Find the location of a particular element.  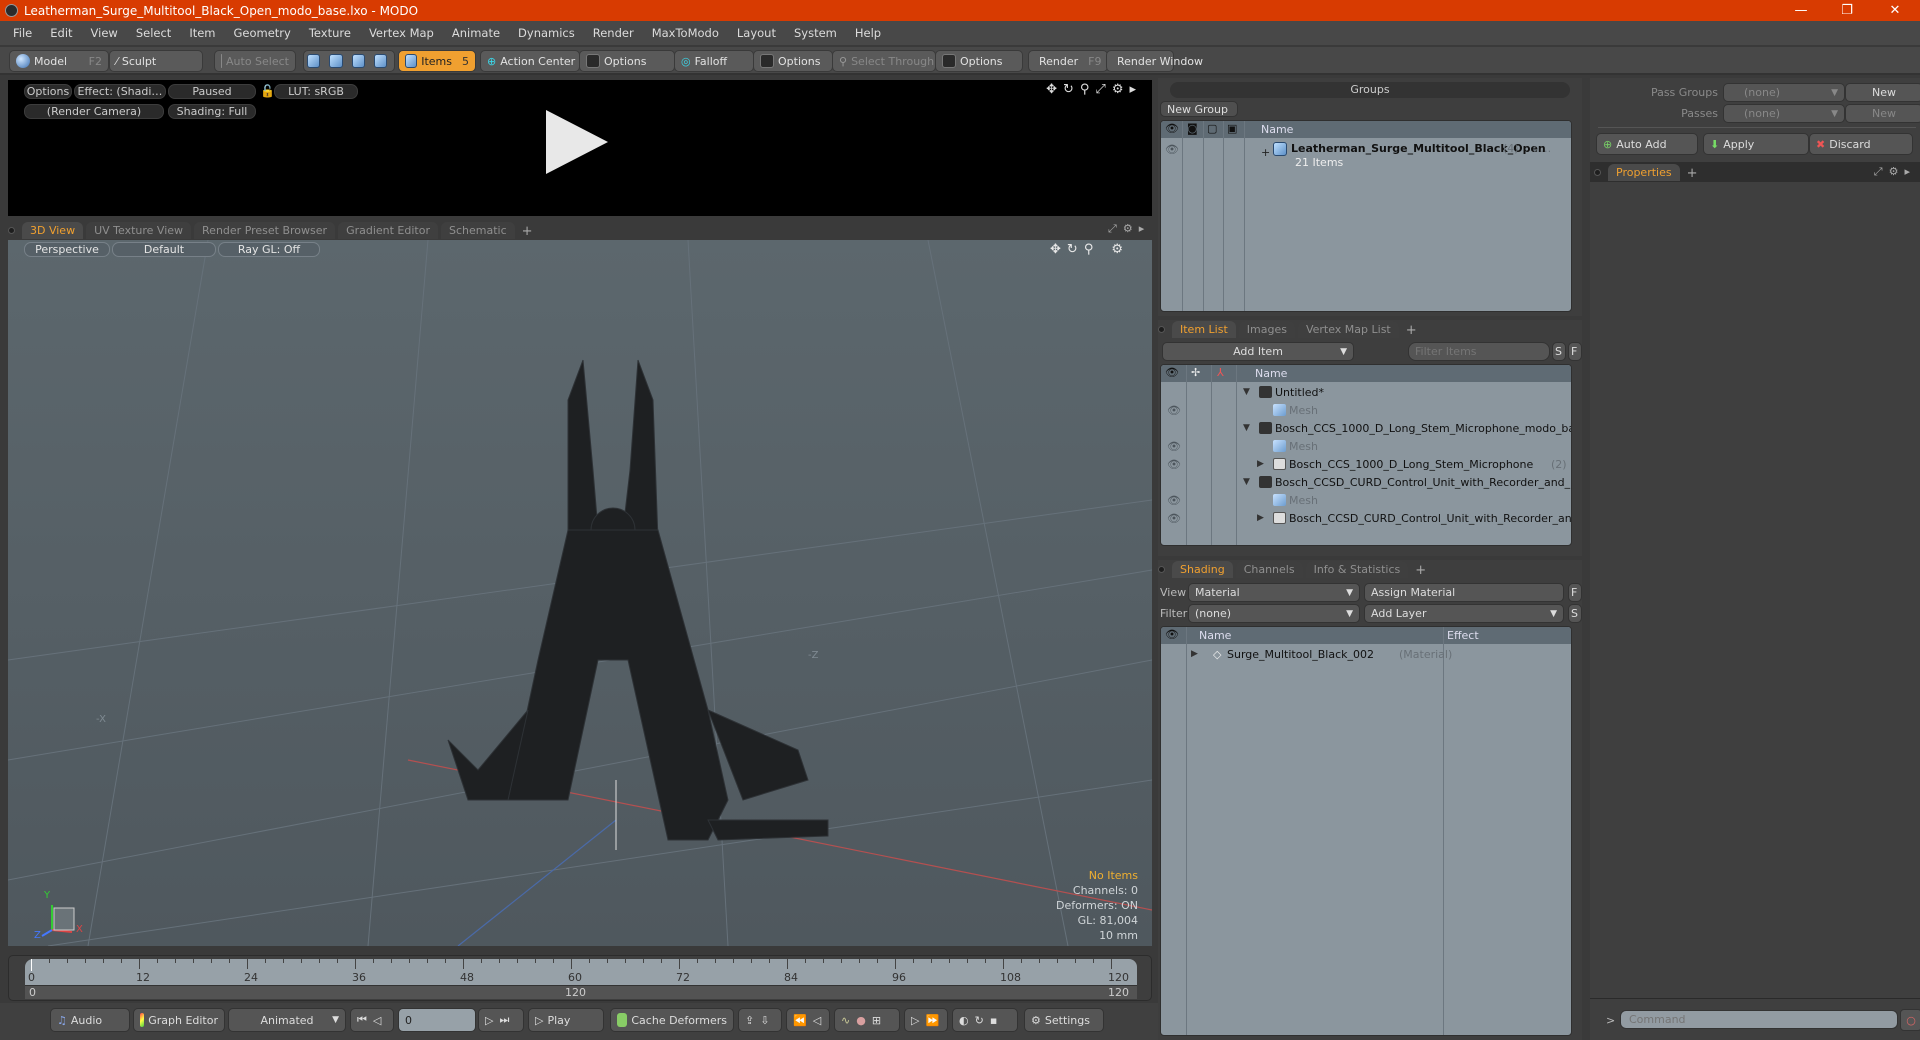

tab-gradient-editor: Gradient Editor is located at coordinates (388, 230).